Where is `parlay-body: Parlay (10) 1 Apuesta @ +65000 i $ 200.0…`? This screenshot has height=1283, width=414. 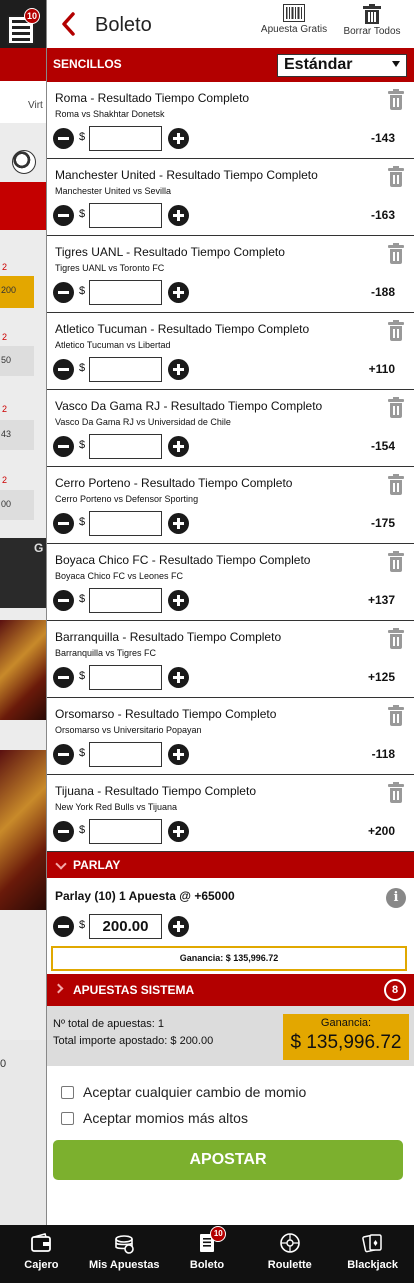
parlay-body: Parlay (10) 1 Apuesta @ +65000 i $ 200.0… is located at coordinates (230, 926).